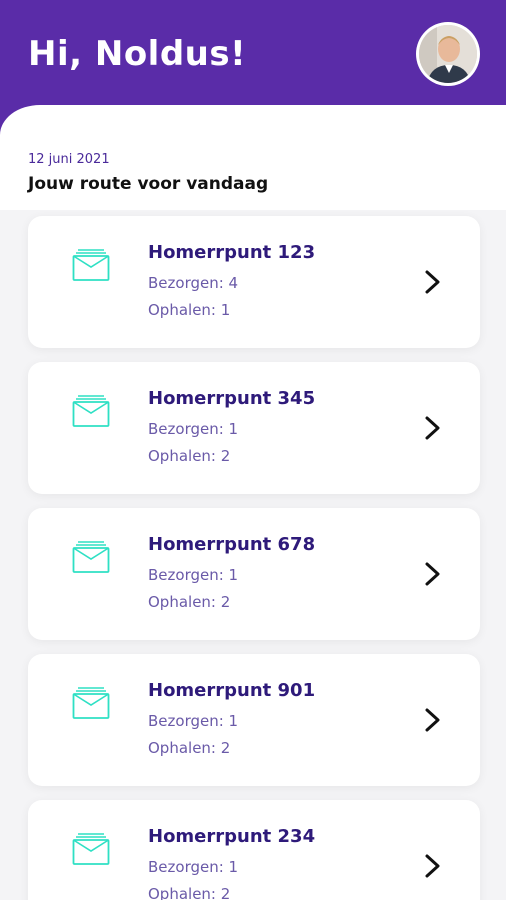 The width and height of the screenshot is (506, 900). What do you see at coordinates (193, 283) in the screenshot?
I see `stop-bezorgen: Bezorgen: 4` at bounding box center [193, 283].